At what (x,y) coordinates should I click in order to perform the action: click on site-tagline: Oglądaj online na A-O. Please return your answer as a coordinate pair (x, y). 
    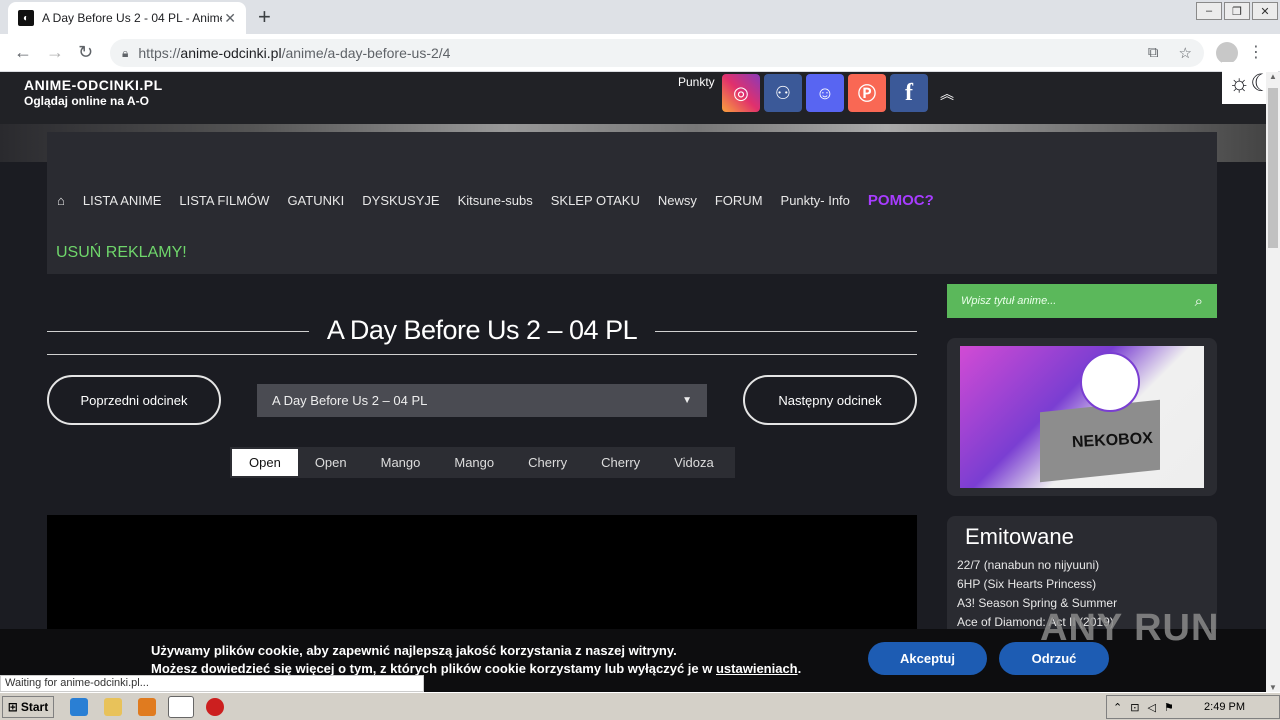
    Looking at the image, I should click on (86, 101).